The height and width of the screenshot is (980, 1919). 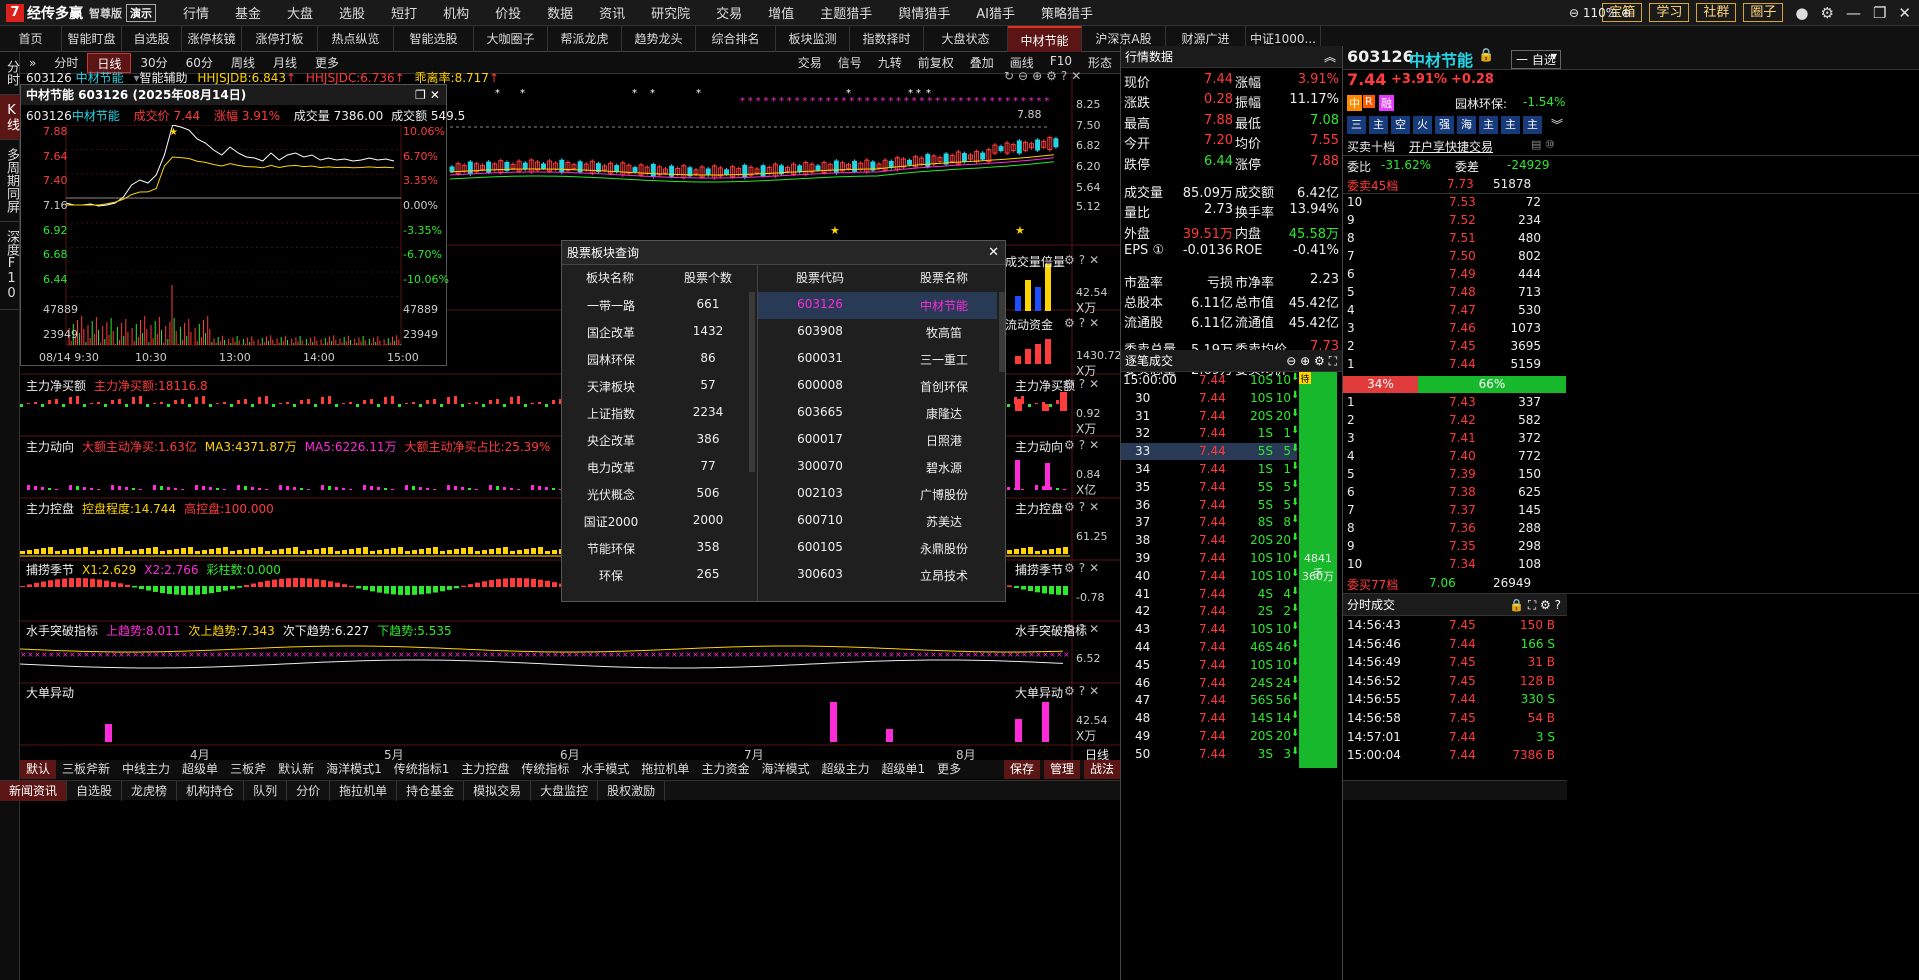 What do you see at coordinates (1466, 125) in the screenshot?
I see `stock-quick-button: 海` at bounding box center [1466, 125].